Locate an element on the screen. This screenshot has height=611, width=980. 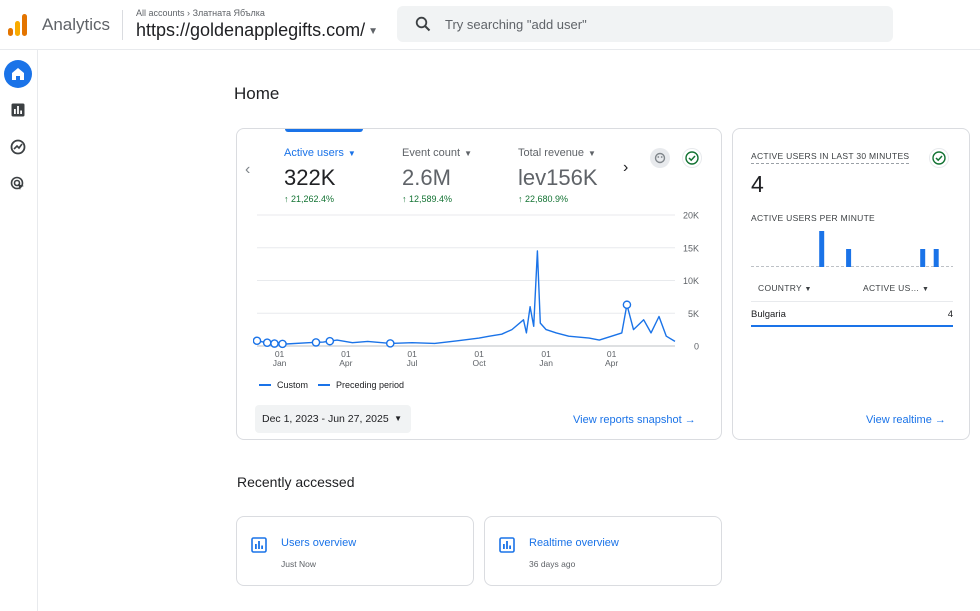
search-input is located at coordinates (660, 24).